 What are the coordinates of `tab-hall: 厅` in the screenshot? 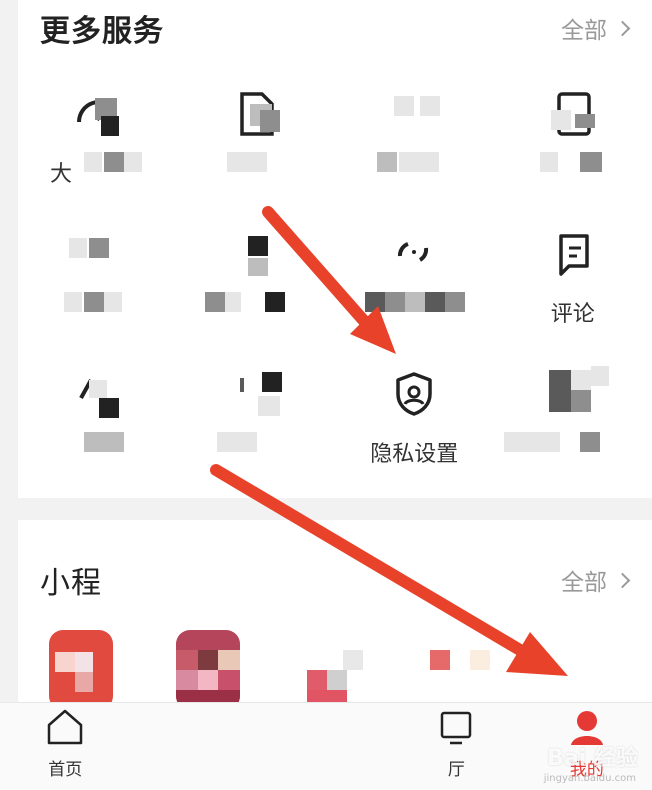 It's located at (456, 746).